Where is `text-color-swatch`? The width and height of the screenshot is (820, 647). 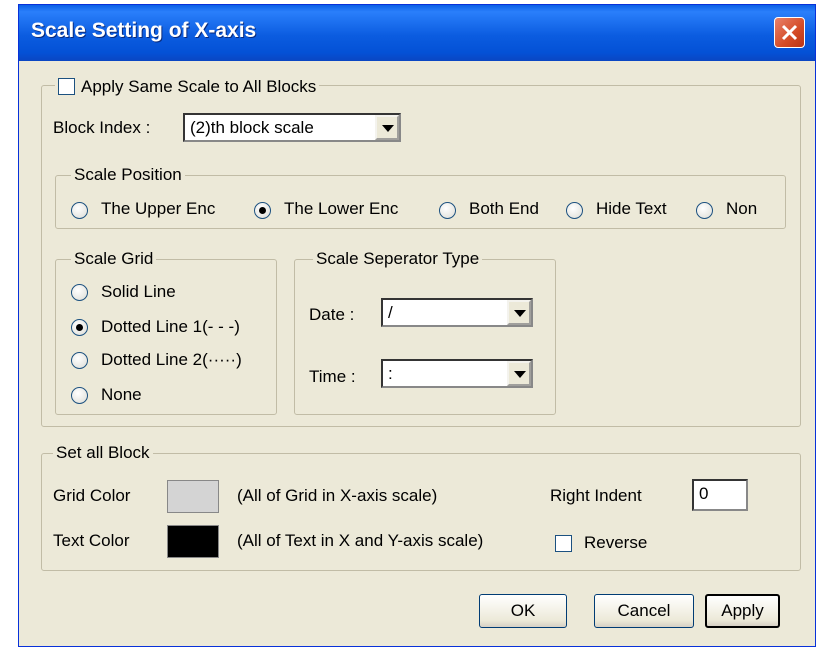
text-color-swatch is located at coordinates (193, 541).